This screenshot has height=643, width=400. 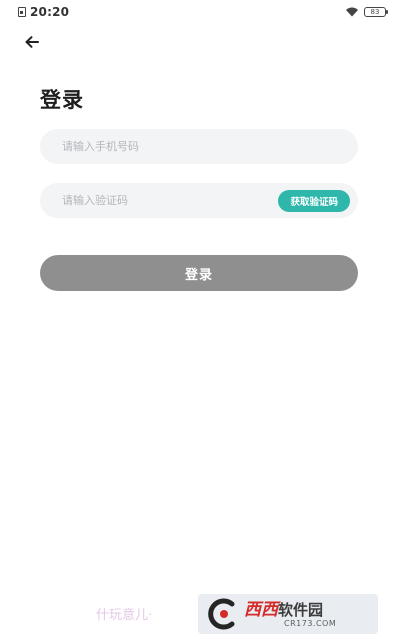 I want to click on page-title: 登录, so click(x=62, y=100).